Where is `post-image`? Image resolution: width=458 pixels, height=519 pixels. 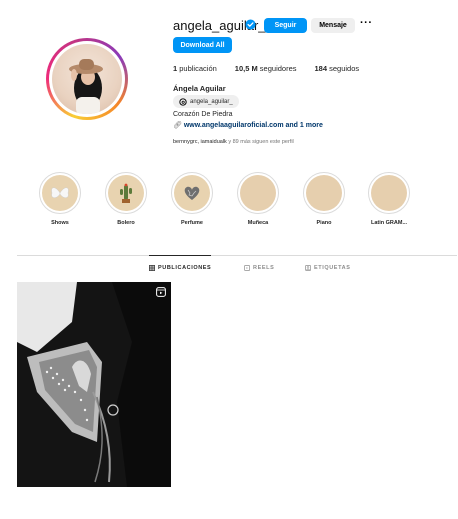
post-image is located at coordinates (94, 384).